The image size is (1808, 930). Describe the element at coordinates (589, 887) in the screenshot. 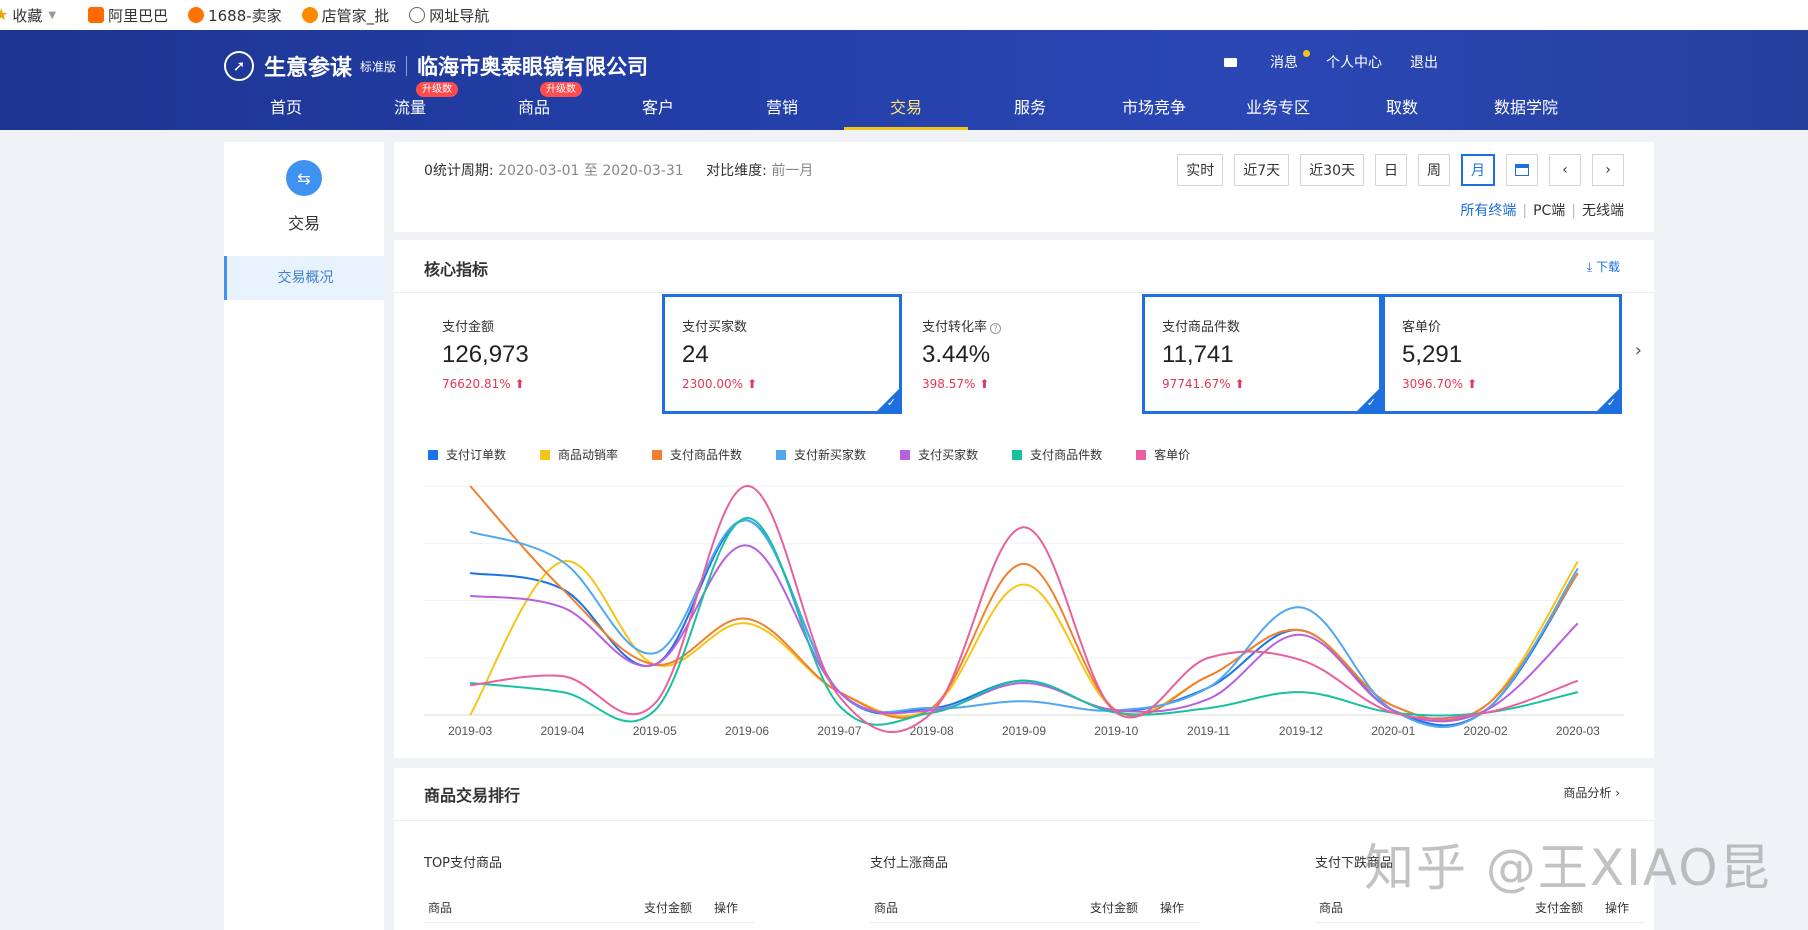

I see `top-pay-products: TOP支付商品 商品 支付金额 操作` at that location.